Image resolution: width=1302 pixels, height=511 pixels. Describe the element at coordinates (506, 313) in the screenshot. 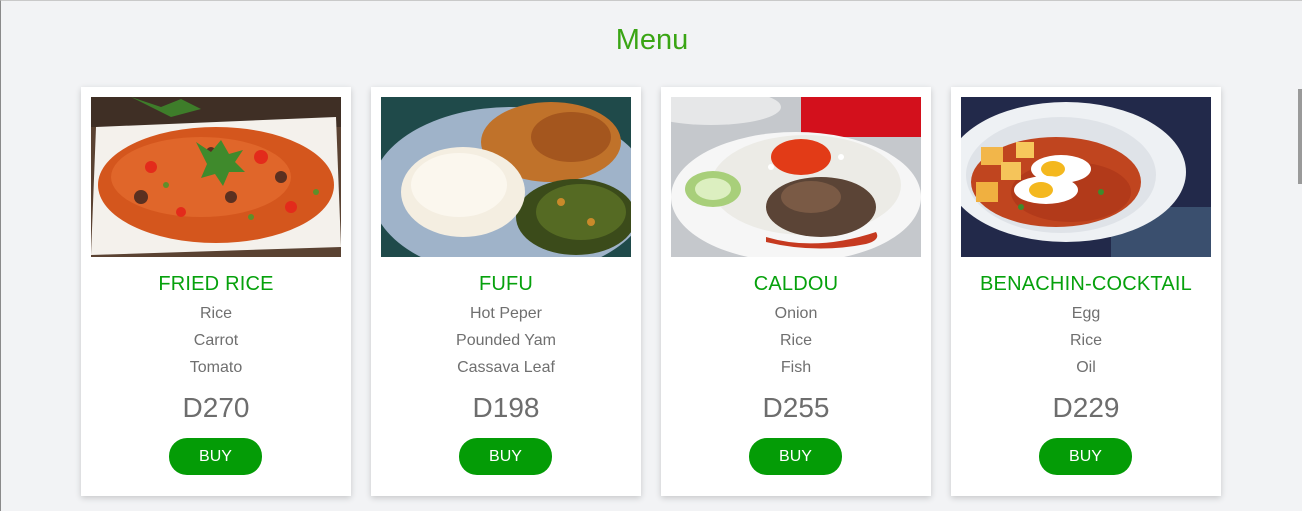

I see `ingredient: Hot Peper` at that location.